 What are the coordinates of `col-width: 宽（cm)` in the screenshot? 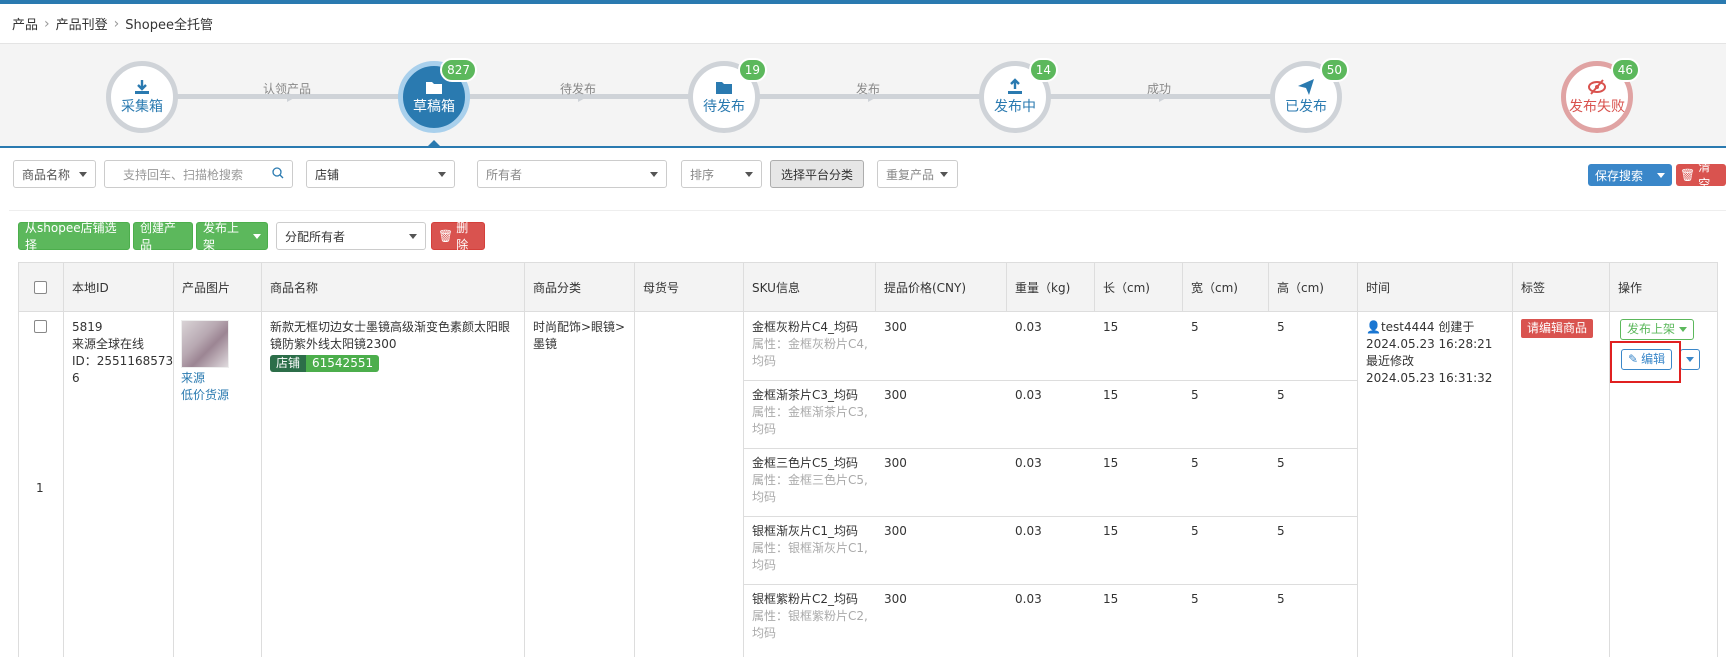 It's located at (1226, 287).